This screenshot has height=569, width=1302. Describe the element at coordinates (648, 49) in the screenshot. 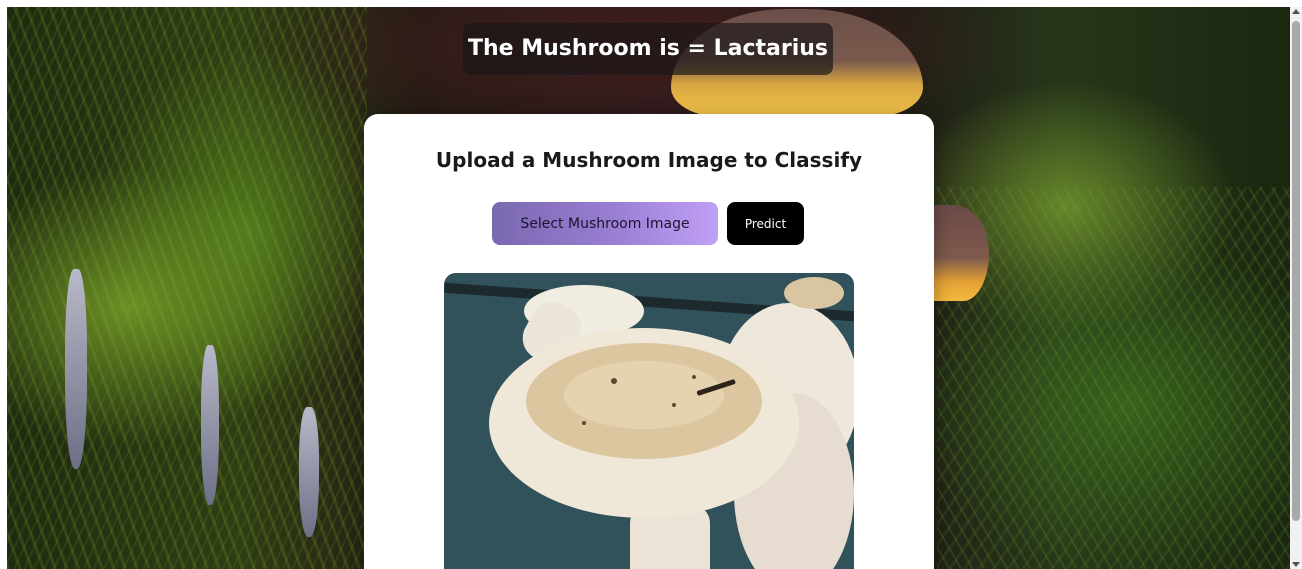

I see `prediction-result-banner: The Mushroom is = Lactarius` at that location.